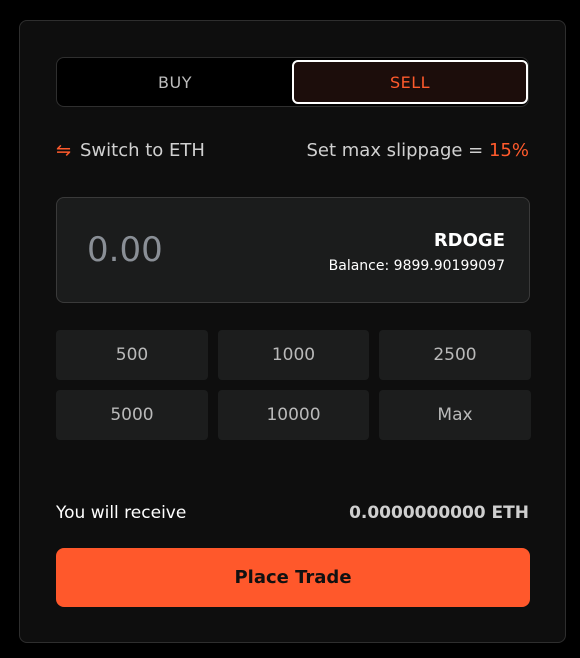  Describe the element at coordinates (293, 577) in the screenshot. I see `place-trade-button: Place Trade` at that location.